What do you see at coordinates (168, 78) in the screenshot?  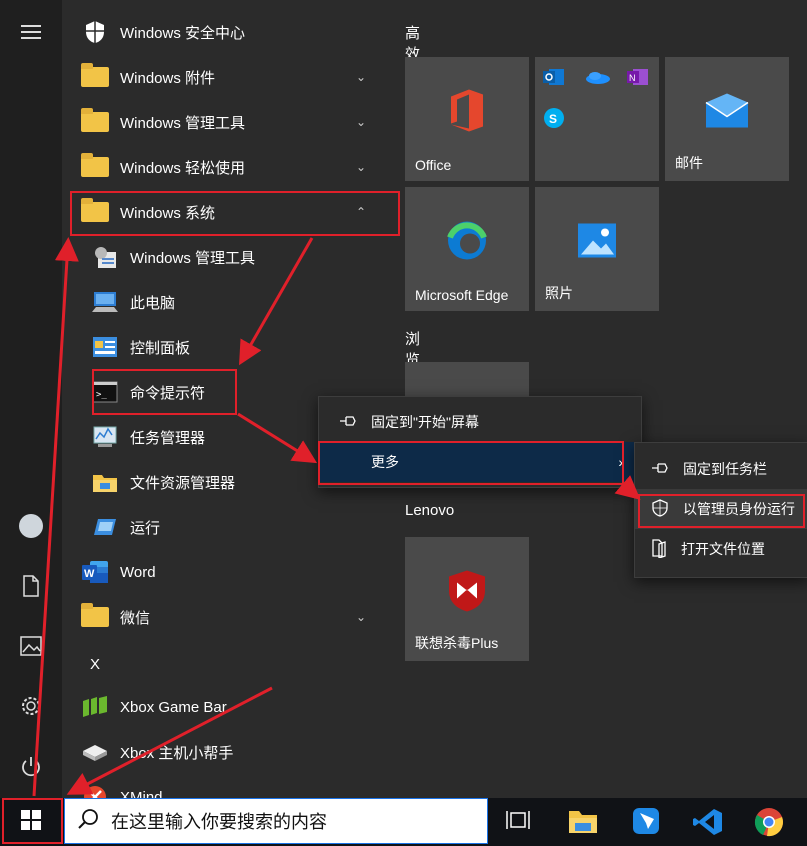 I see `app-item-label: Windows 附件` at bounding box center [168, 78].